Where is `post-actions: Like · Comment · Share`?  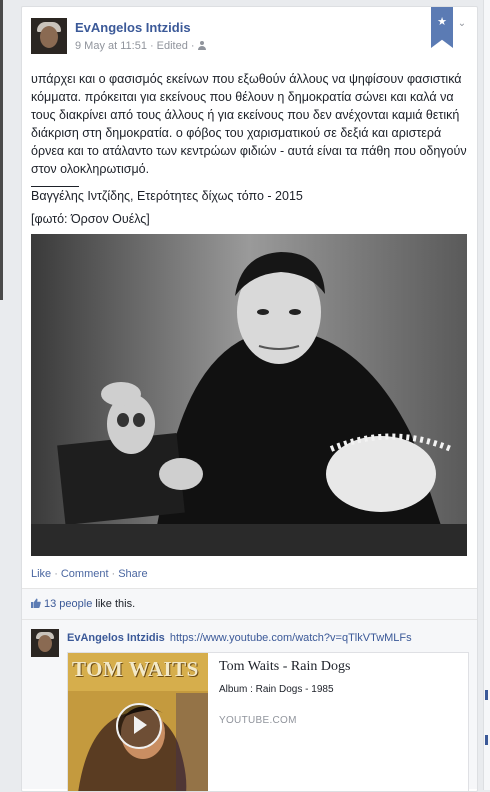 post-actions: Like · Comment · Share is located at coordinates (89, 574).